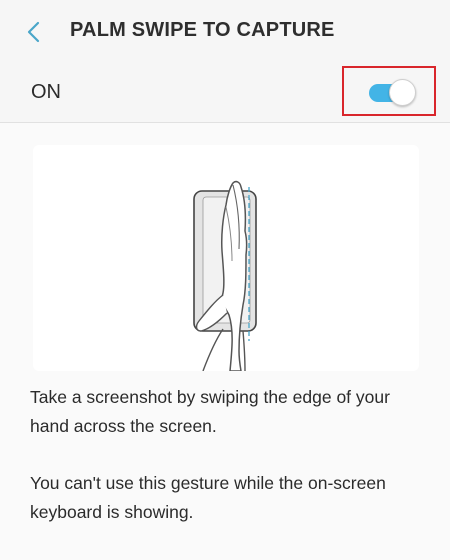 Image resolution: width=450 pixels, height=560 pixels. I want to click on page-title: PALM SWIPE TO CAPTURE, so click(202, 30).